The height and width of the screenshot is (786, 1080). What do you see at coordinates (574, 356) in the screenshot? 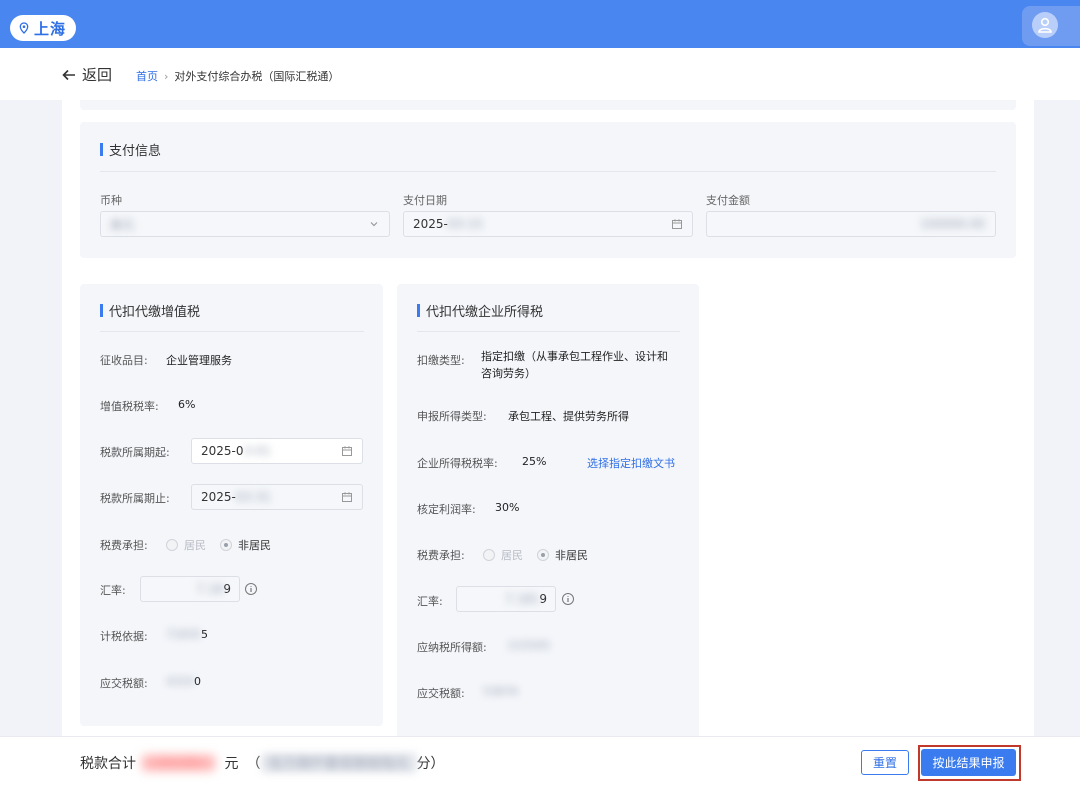
I see `withholding-type-line1: 指定扣缴（从事承包工程作业、设计和` at bounding box center [574, 356].